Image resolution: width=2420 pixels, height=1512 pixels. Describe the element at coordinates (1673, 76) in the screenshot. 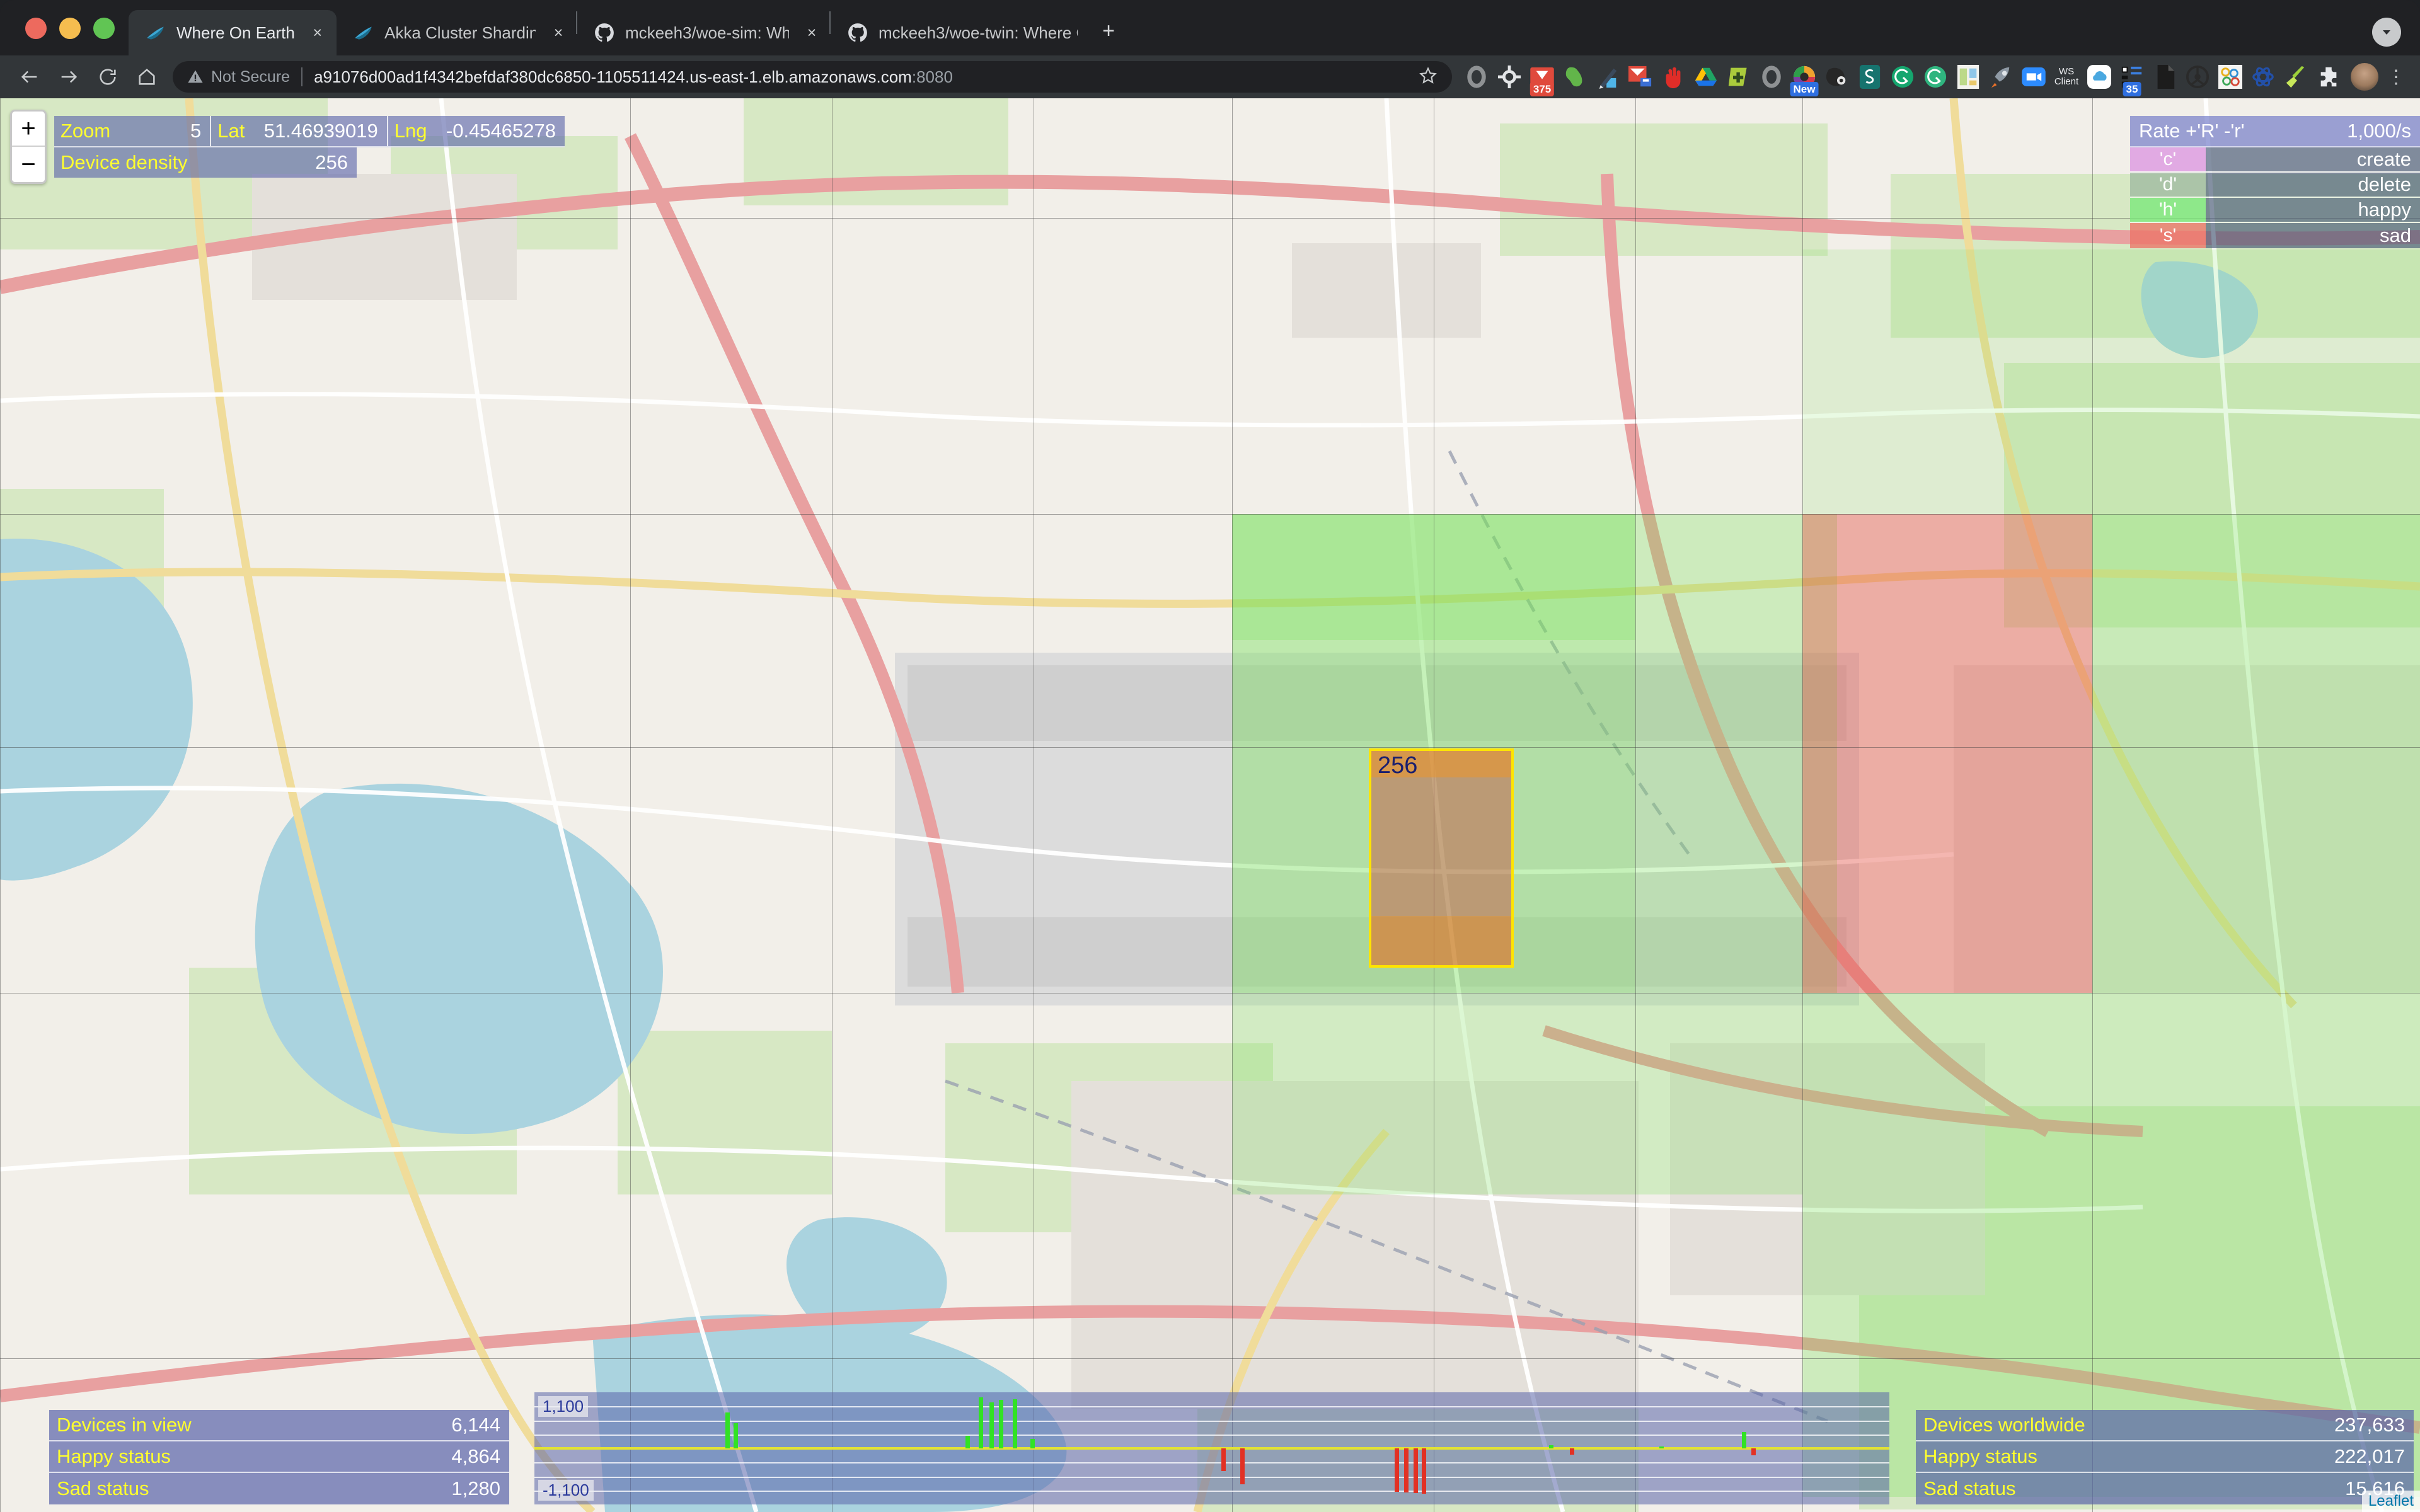

I see `adblock-hand-extension` at that location.